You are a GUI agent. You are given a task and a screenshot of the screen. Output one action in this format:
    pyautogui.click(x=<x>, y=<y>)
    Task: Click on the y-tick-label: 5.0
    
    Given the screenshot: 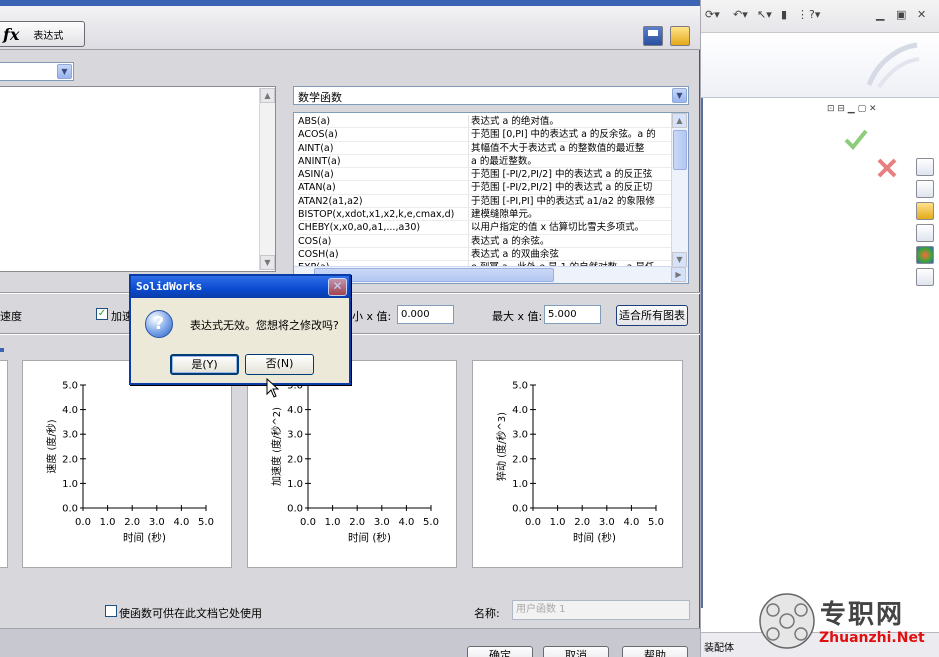 What is the action you would take?
    pyautogui.click(x=70, y=386)
    